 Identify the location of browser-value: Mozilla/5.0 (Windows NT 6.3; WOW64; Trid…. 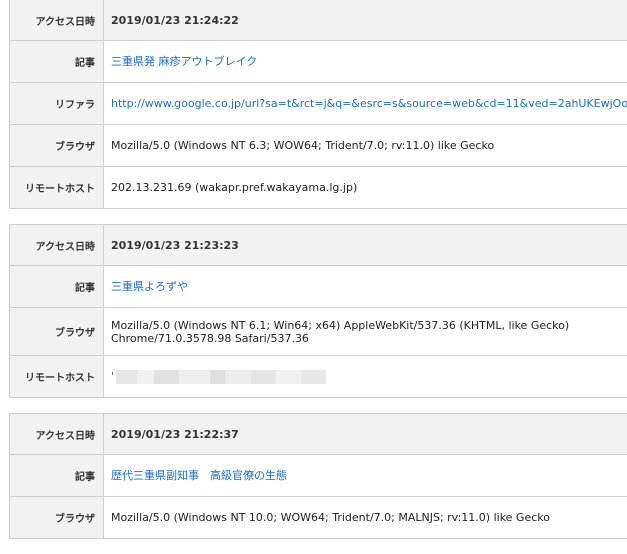
(365, 146).